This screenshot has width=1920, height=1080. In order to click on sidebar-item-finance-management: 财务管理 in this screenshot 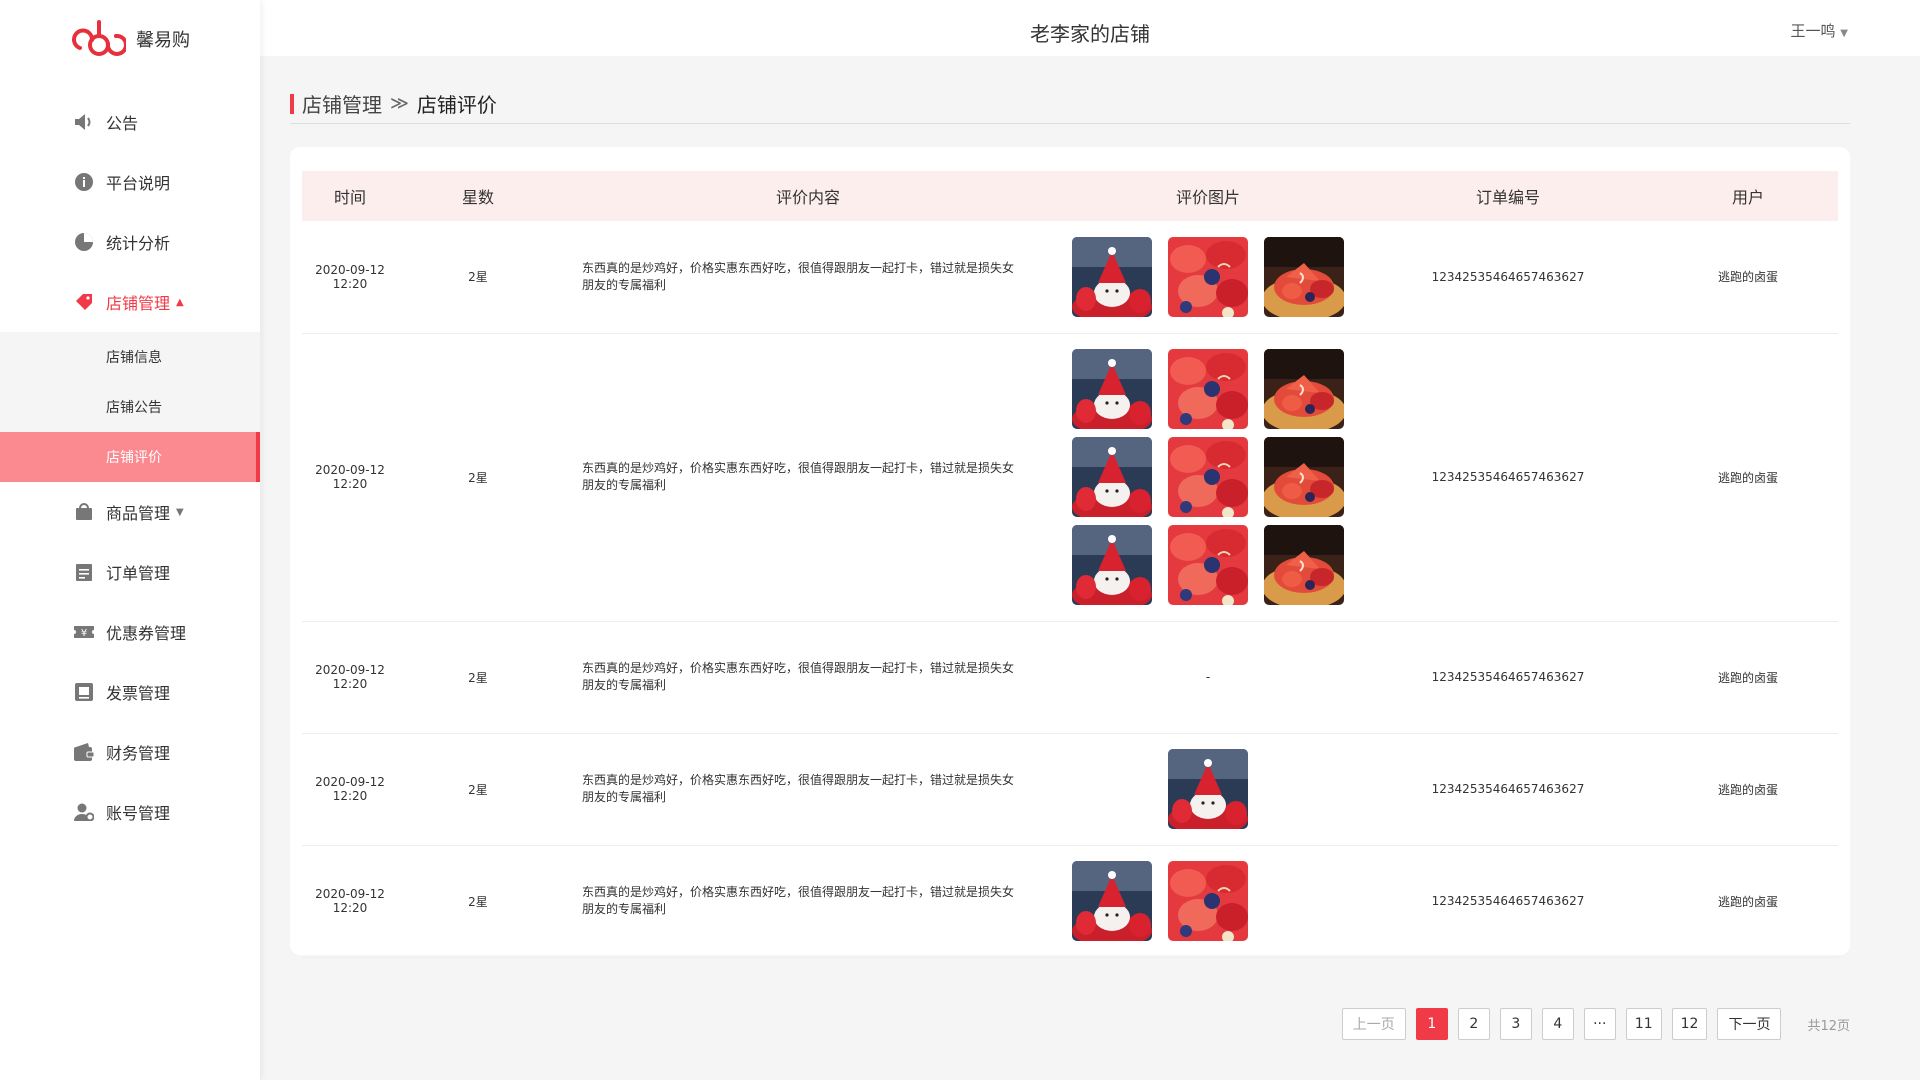, I will do `click(130, 752)`.